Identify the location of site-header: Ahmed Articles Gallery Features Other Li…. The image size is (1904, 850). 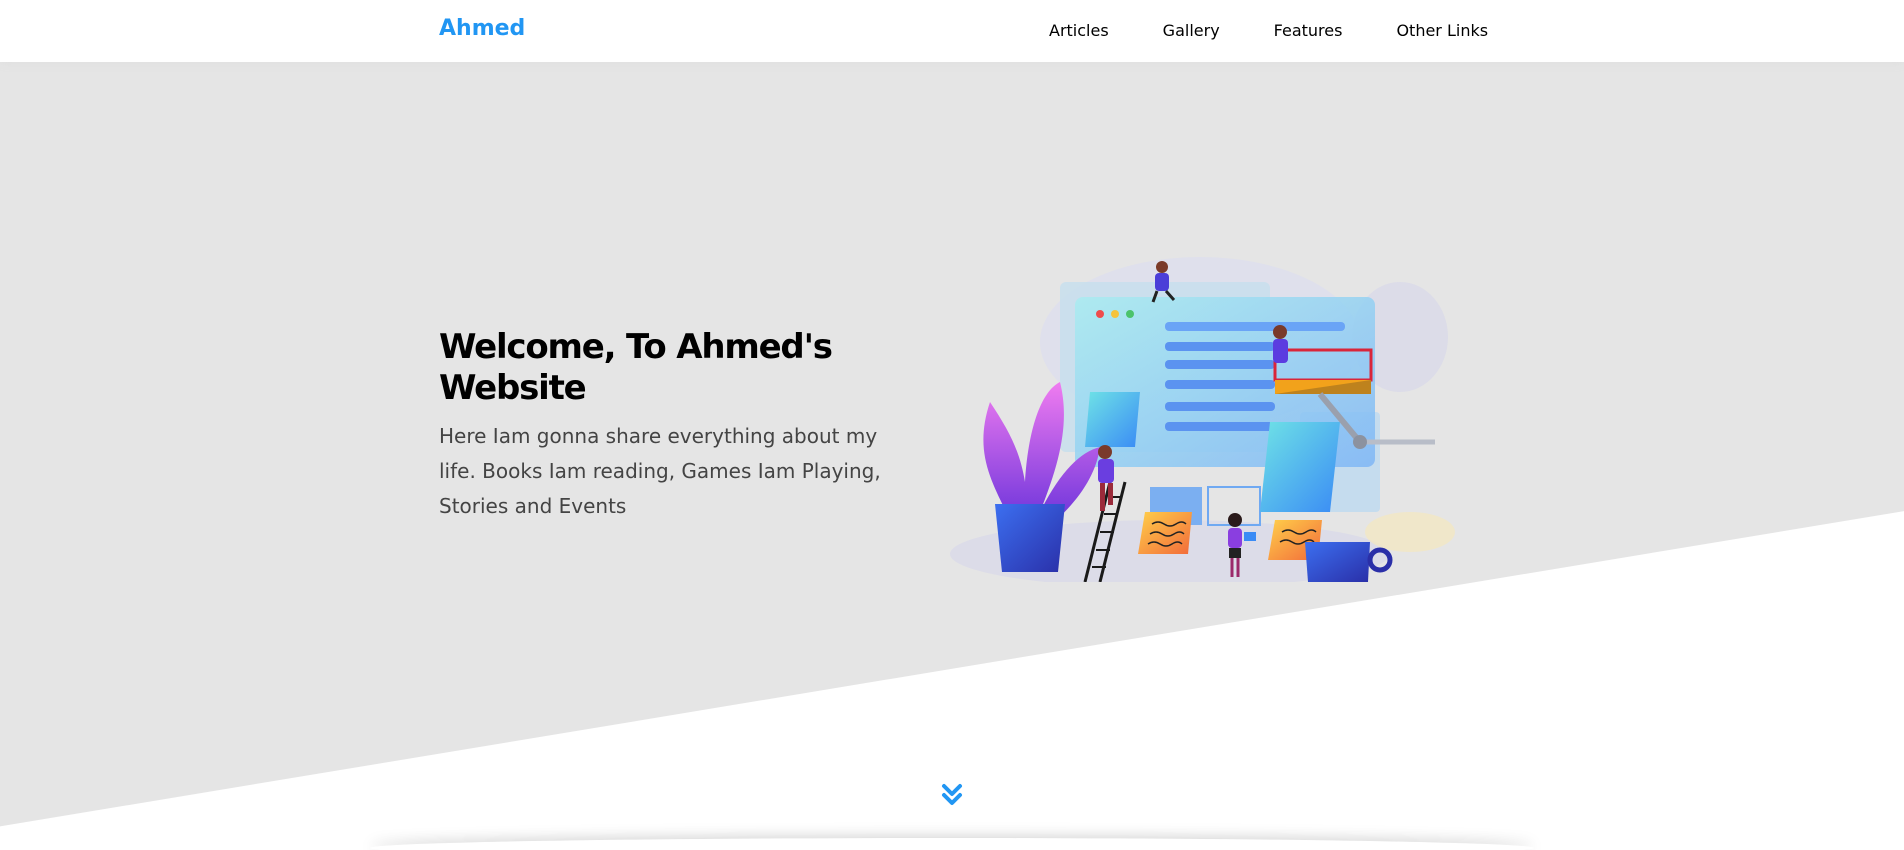
(952, 31).